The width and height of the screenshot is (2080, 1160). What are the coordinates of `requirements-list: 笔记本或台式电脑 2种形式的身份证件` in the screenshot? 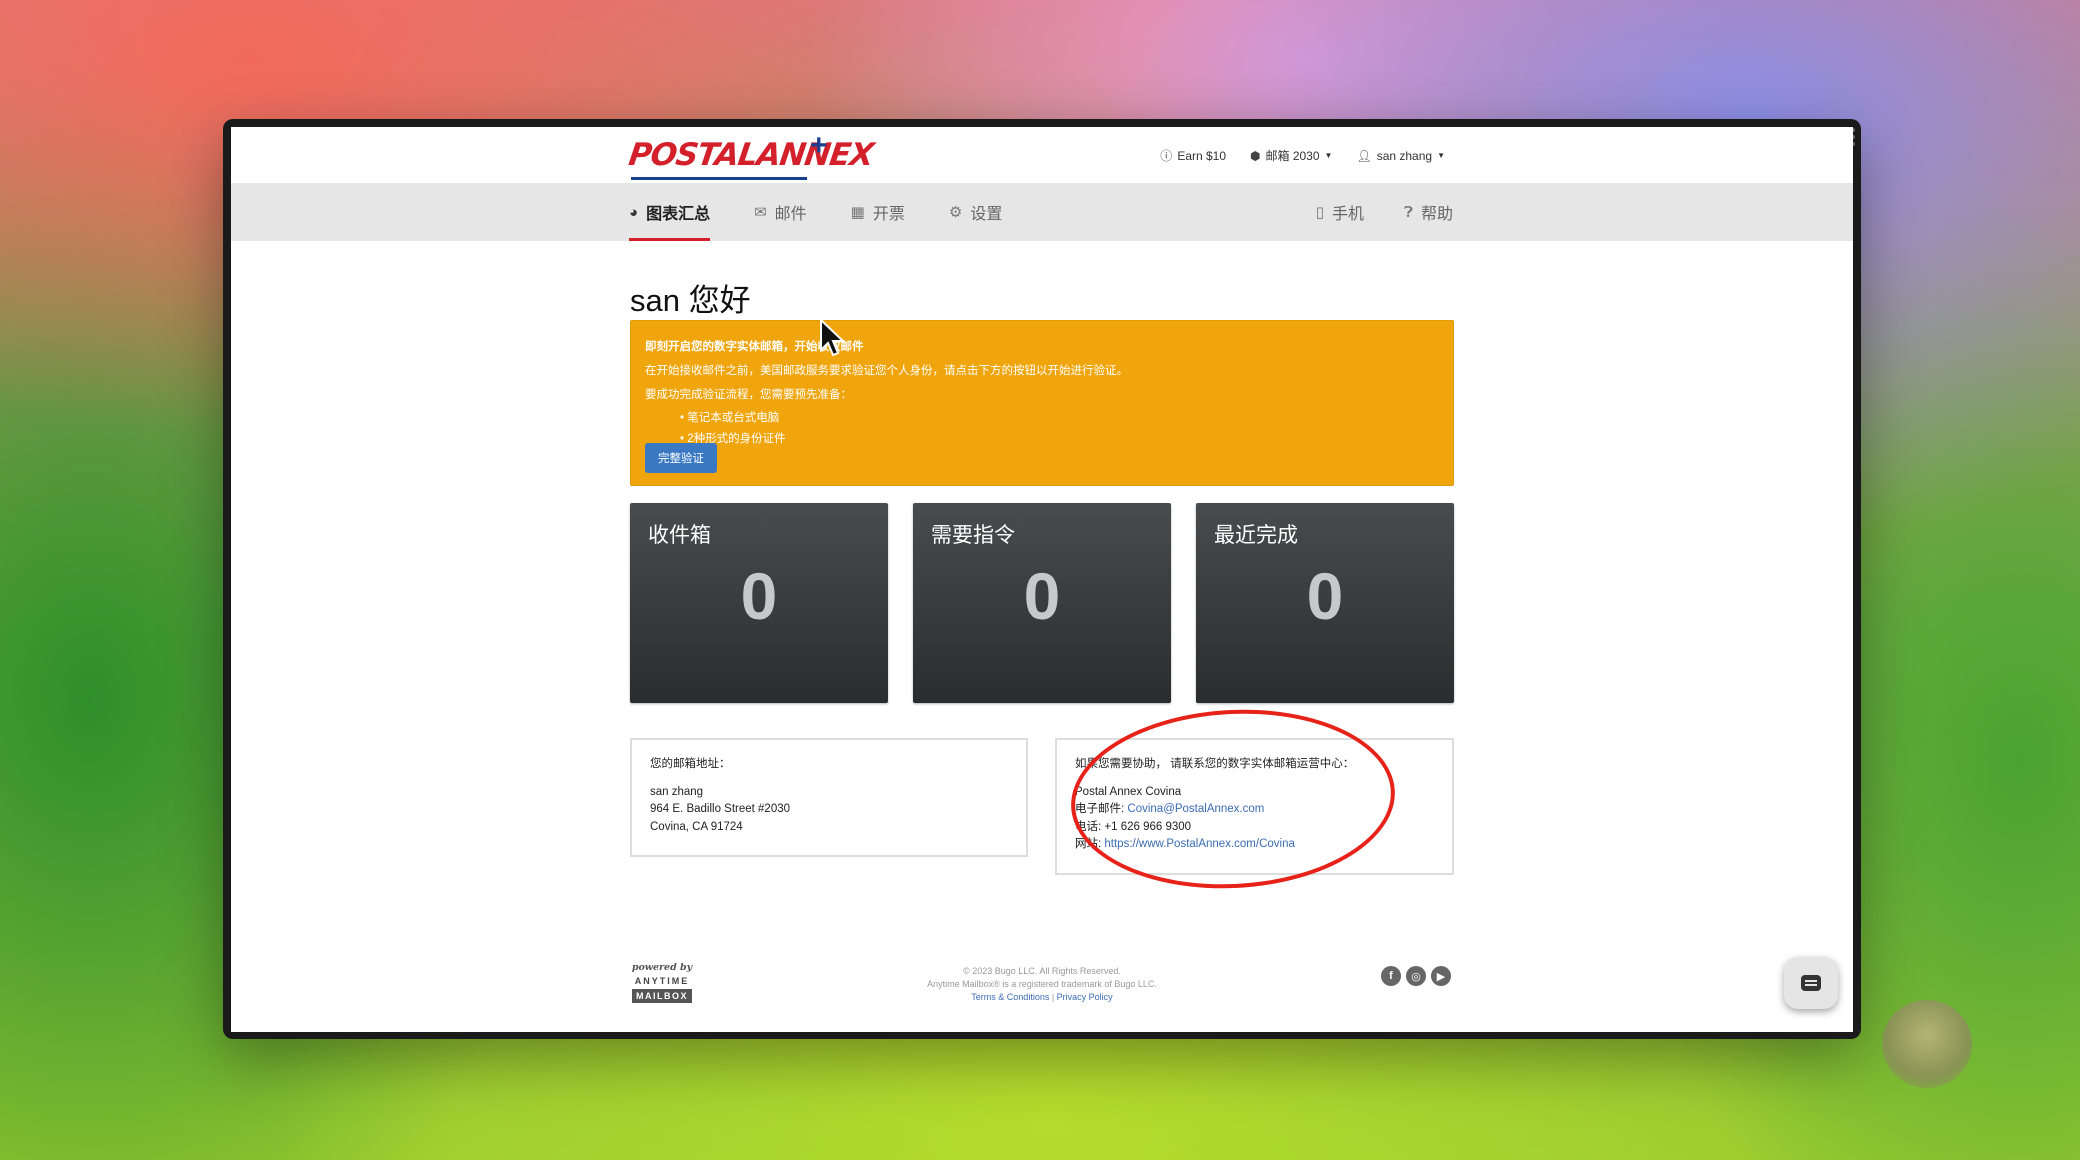 It's located at (1042, 427).